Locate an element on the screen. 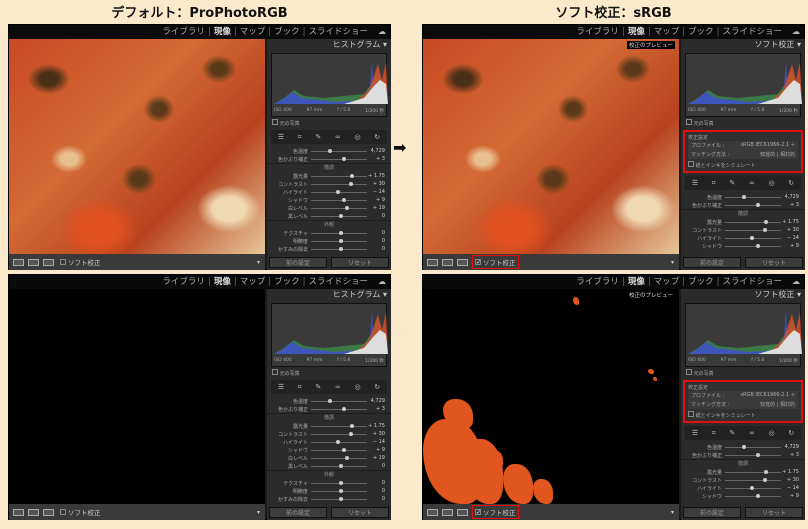 This screenshot has width=808, height=529. brush-icon: ↻ is located at coordinates (791, 433).